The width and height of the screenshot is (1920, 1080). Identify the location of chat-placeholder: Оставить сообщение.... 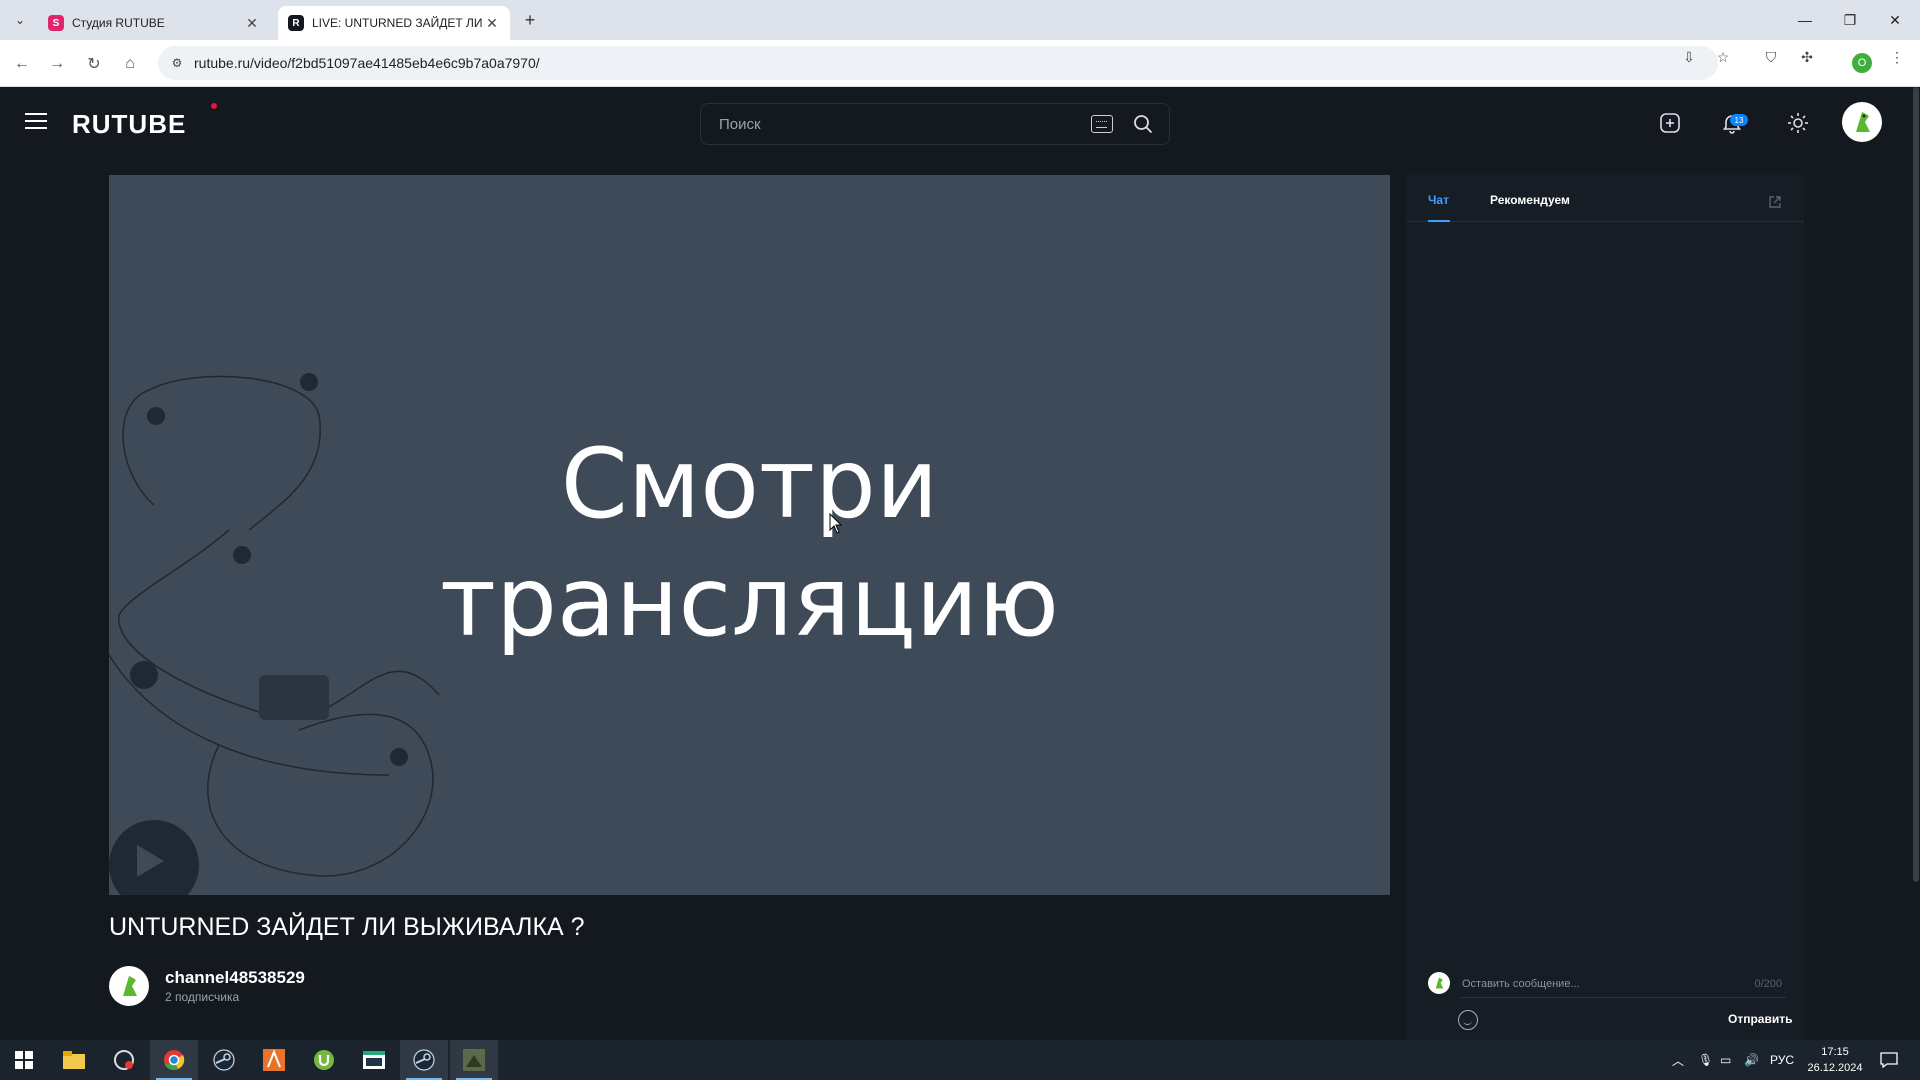
(1521, 984).